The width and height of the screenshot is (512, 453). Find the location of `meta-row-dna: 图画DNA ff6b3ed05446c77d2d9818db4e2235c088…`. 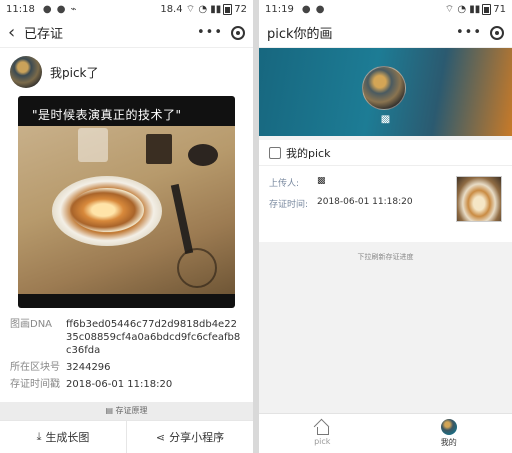

meta-row-dna: 图画DNA ff6b3ed05446c77d2d9818db4e2235c088… is located at coordinates (126, 337).